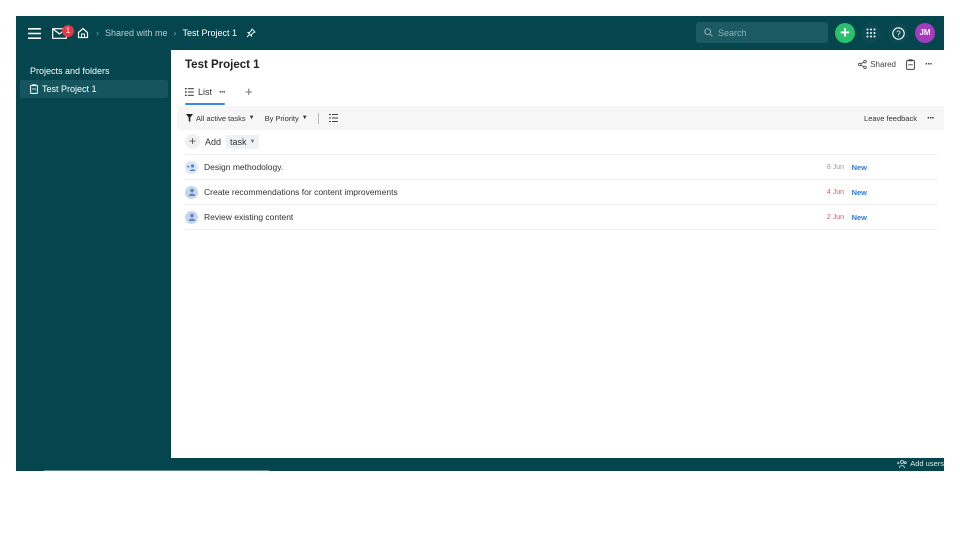  What do you see at coordinates (732, 32) in the screenshot?
I see `search-placeholder: Search` at bounding box center [732, 32].